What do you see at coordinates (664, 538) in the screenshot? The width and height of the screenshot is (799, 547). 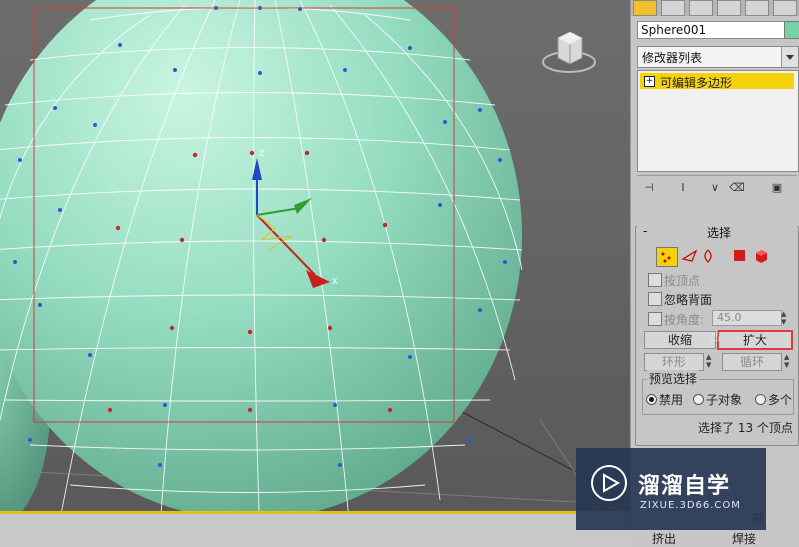 I see `extrude-button: 挤出` at bounding box center [664, 538].